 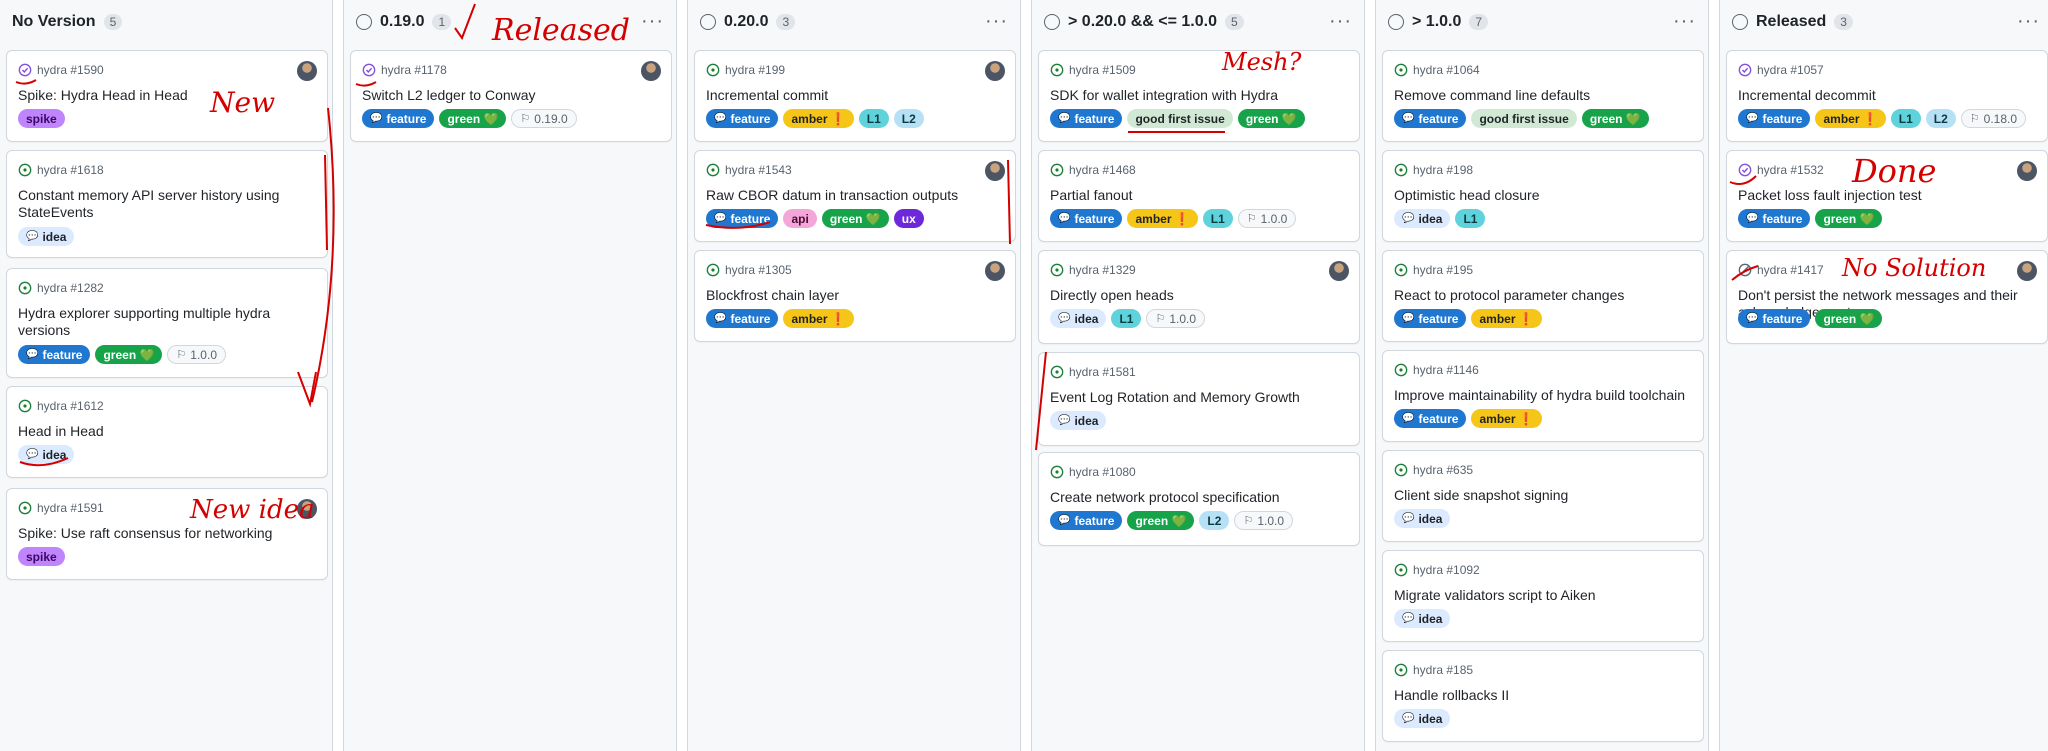 What do you see at coordinates (1443, 470) in the screenshot?
I see `issue-number: hydra #635` at bounding box center [1443, 470].